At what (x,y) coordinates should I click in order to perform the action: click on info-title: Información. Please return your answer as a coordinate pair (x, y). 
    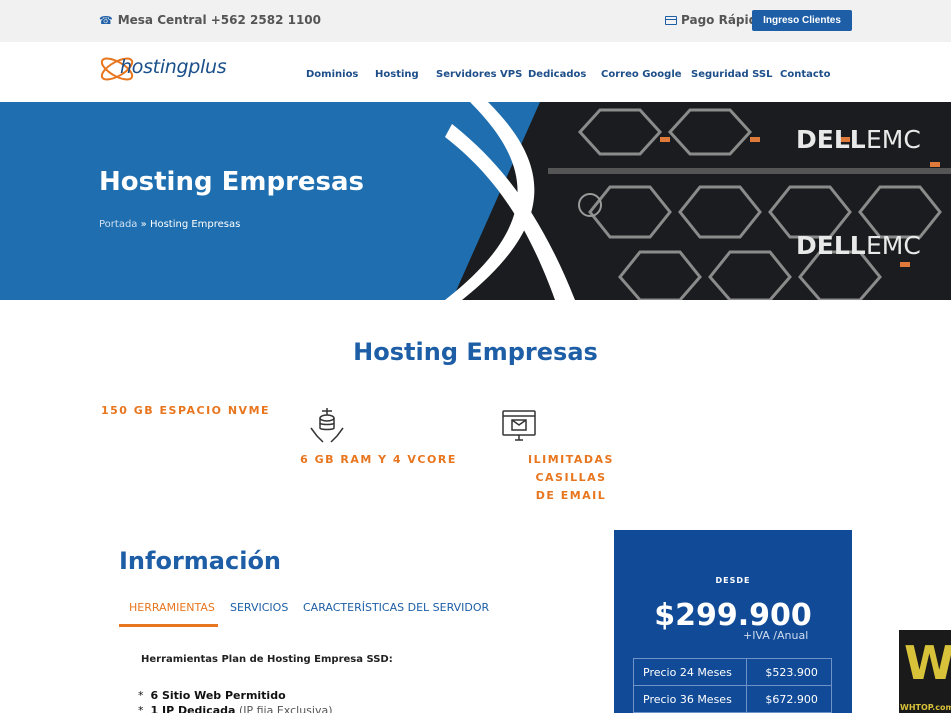
    Looking at the image, I should click on (200, 561).